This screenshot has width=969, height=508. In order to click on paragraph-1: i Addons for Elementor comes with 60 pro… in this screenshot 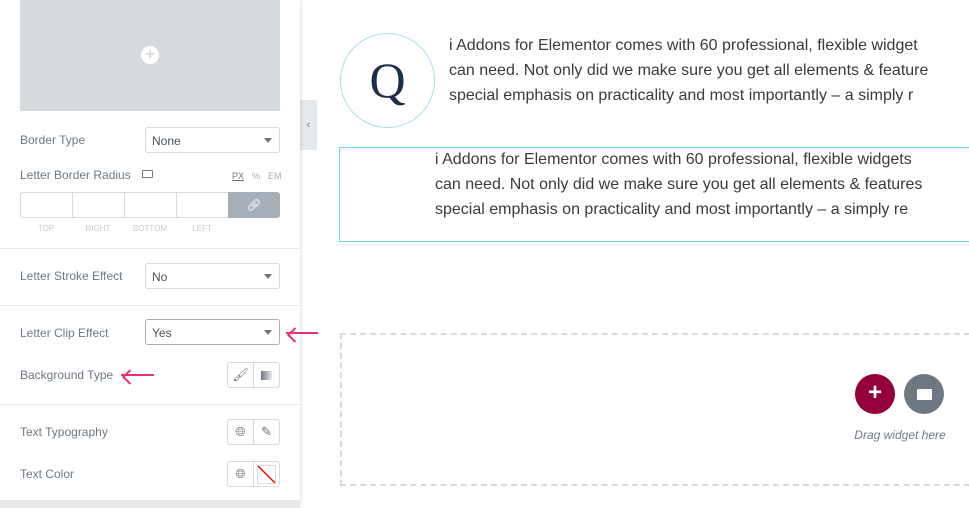, I will do `click(709, 70)`.